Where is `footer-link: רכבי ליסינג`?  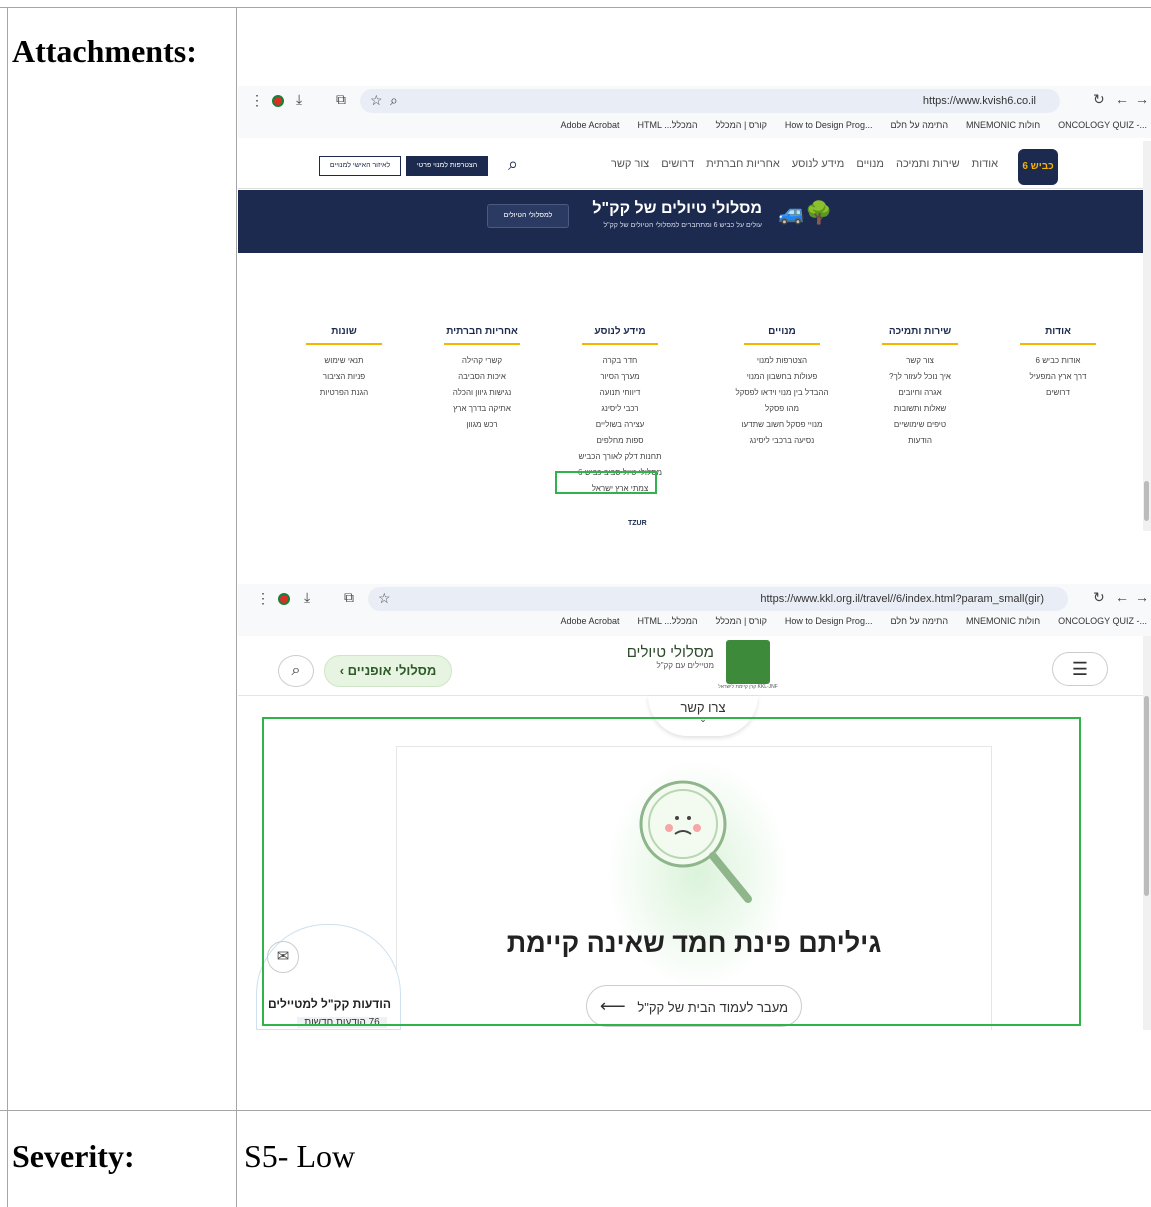
footer-link: רכבי ליסינג is located at coordinates (620, 409).